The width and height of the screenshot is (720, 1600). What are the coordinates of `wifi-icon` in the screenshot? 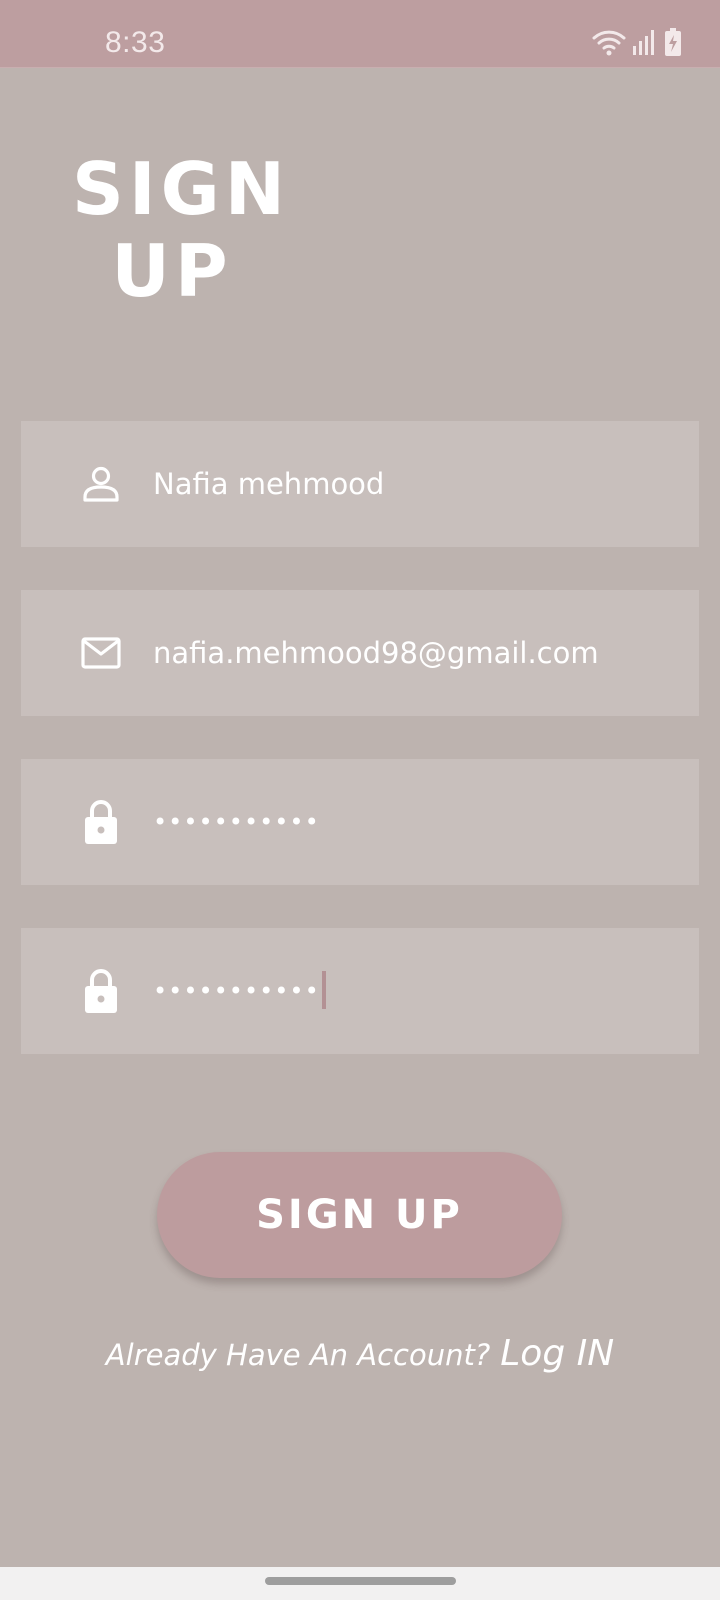 It's located at (609, 44).